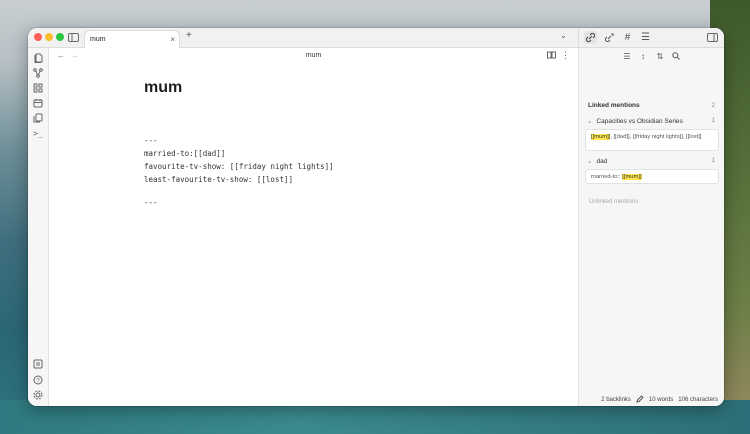 The width and height of the screenshot is (750, 434). What do you see at coordinates (565, 55) in the screenshot?
I see `more-options-icon: ⋮` at bounding box center [565, 55].